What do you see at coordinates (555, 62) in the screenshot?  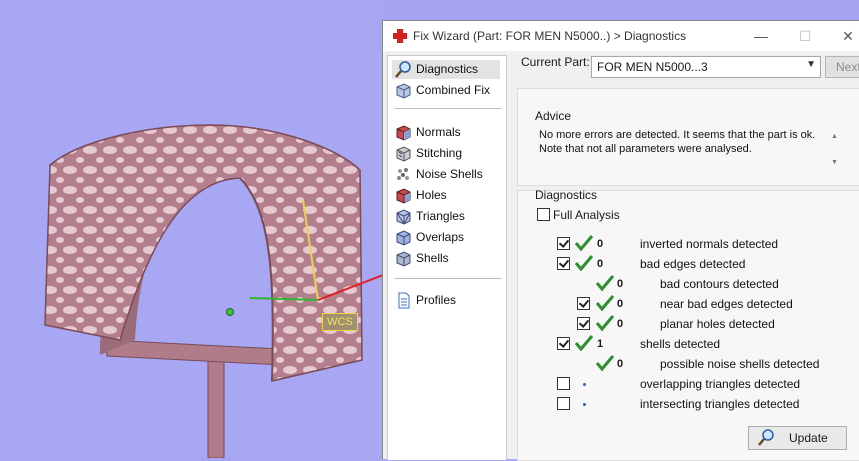 I see `current-part-label: Current Part:` at bounding box center [555, 62].